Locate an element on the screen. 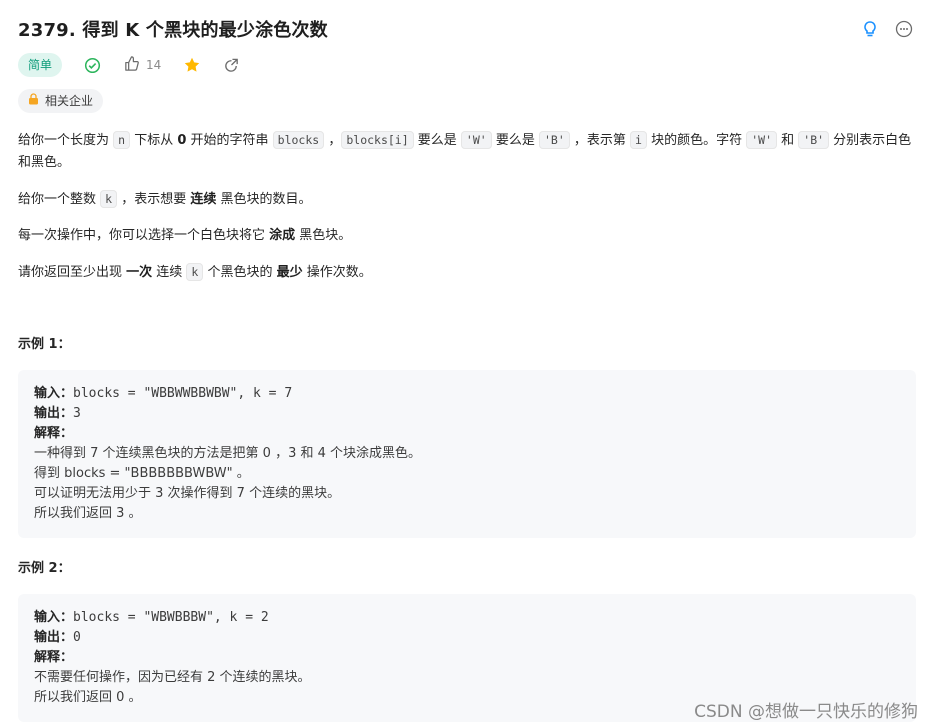 This screenshot has width=932, height=728. thumbs-up-icon is located at coordinates (131, 65).